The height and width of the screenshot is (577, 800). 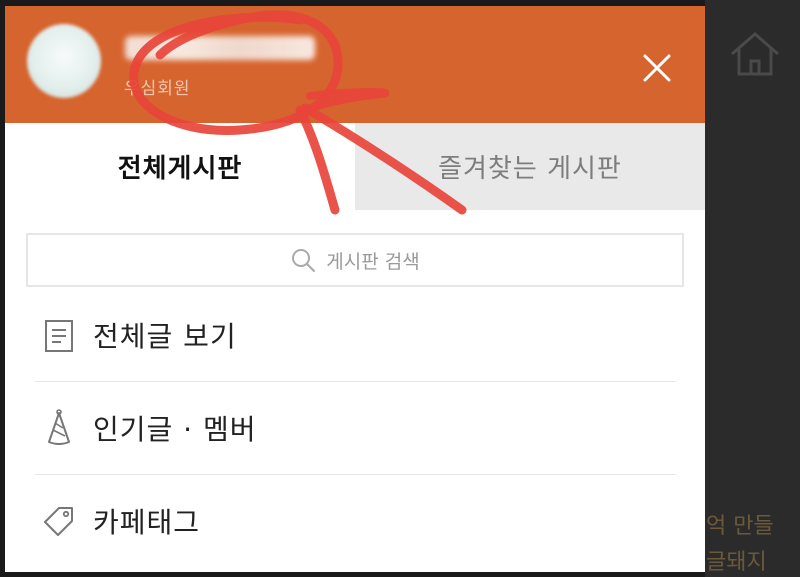 What do you see at coordinates (355, 335) in the screenshot?
I see `menu-item-all-posts: 전체글 보기` at bounding box center [355, 335].